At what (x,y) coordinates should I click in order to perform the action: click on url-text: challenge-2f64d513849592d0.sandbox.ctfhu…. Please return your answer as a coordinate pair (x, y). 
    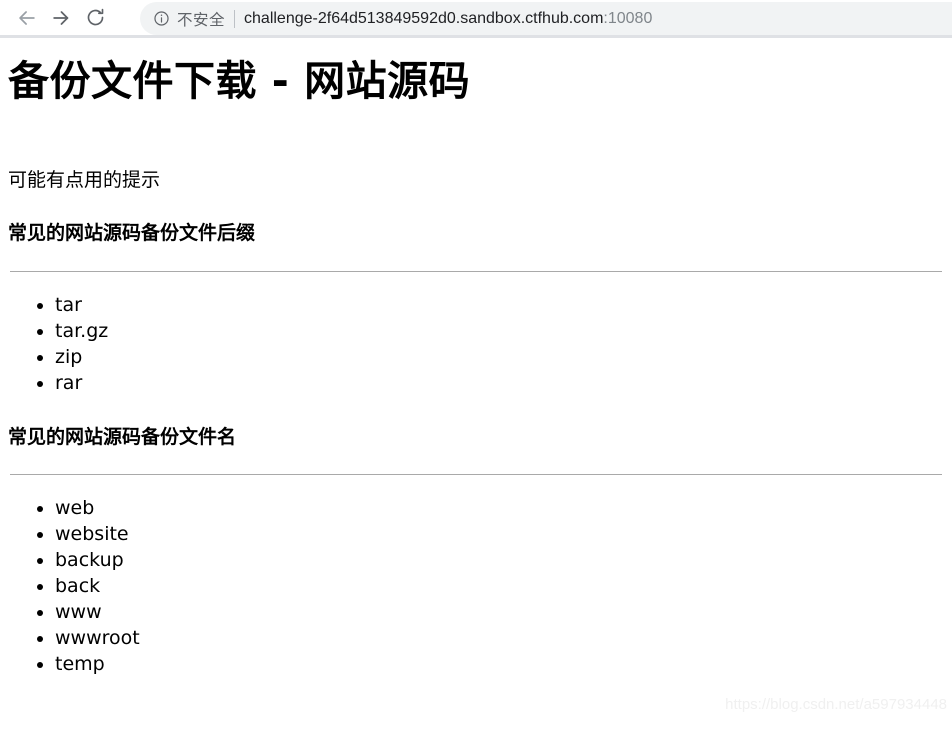
    Looking at the image, I should click on (598, 19).